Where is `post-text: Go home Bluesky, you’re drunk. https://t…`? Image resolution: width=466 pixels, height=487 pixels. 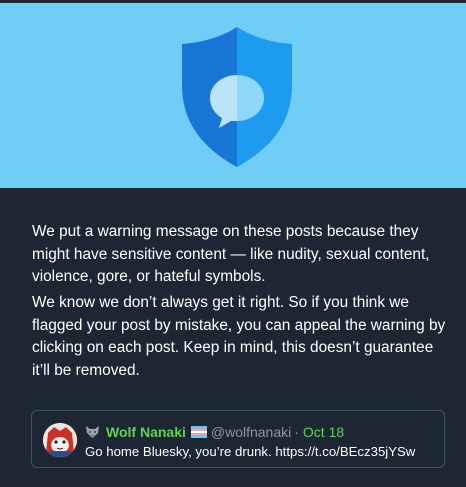 post-text: Go home Bluesky, you’re drunk. https://t… is located at coordinates (250, 451).